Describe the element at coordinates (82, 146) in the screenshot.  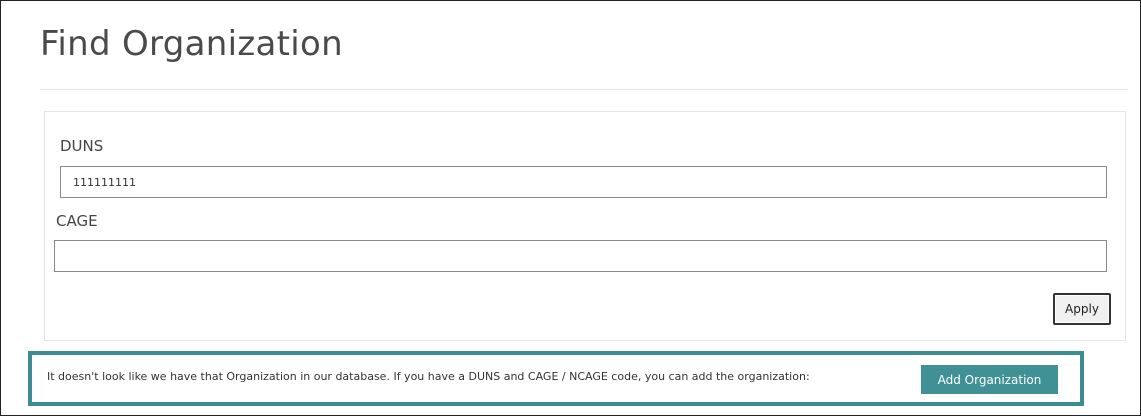
I see `duns-label: DUNS` at that location.